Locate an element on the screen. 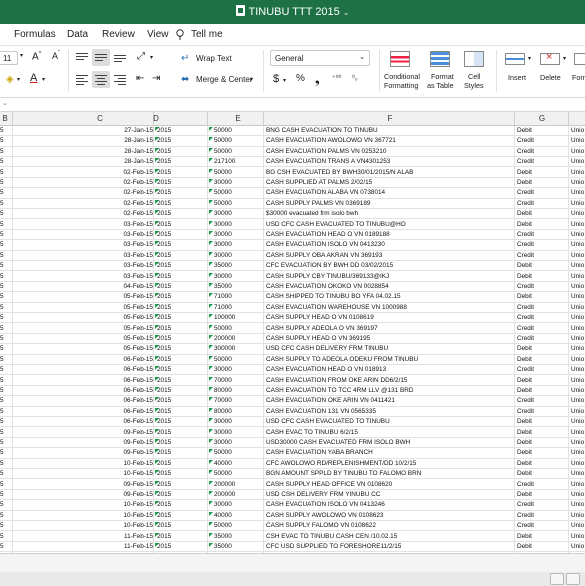  tab-data: Data is located at coordinates (77, 34).